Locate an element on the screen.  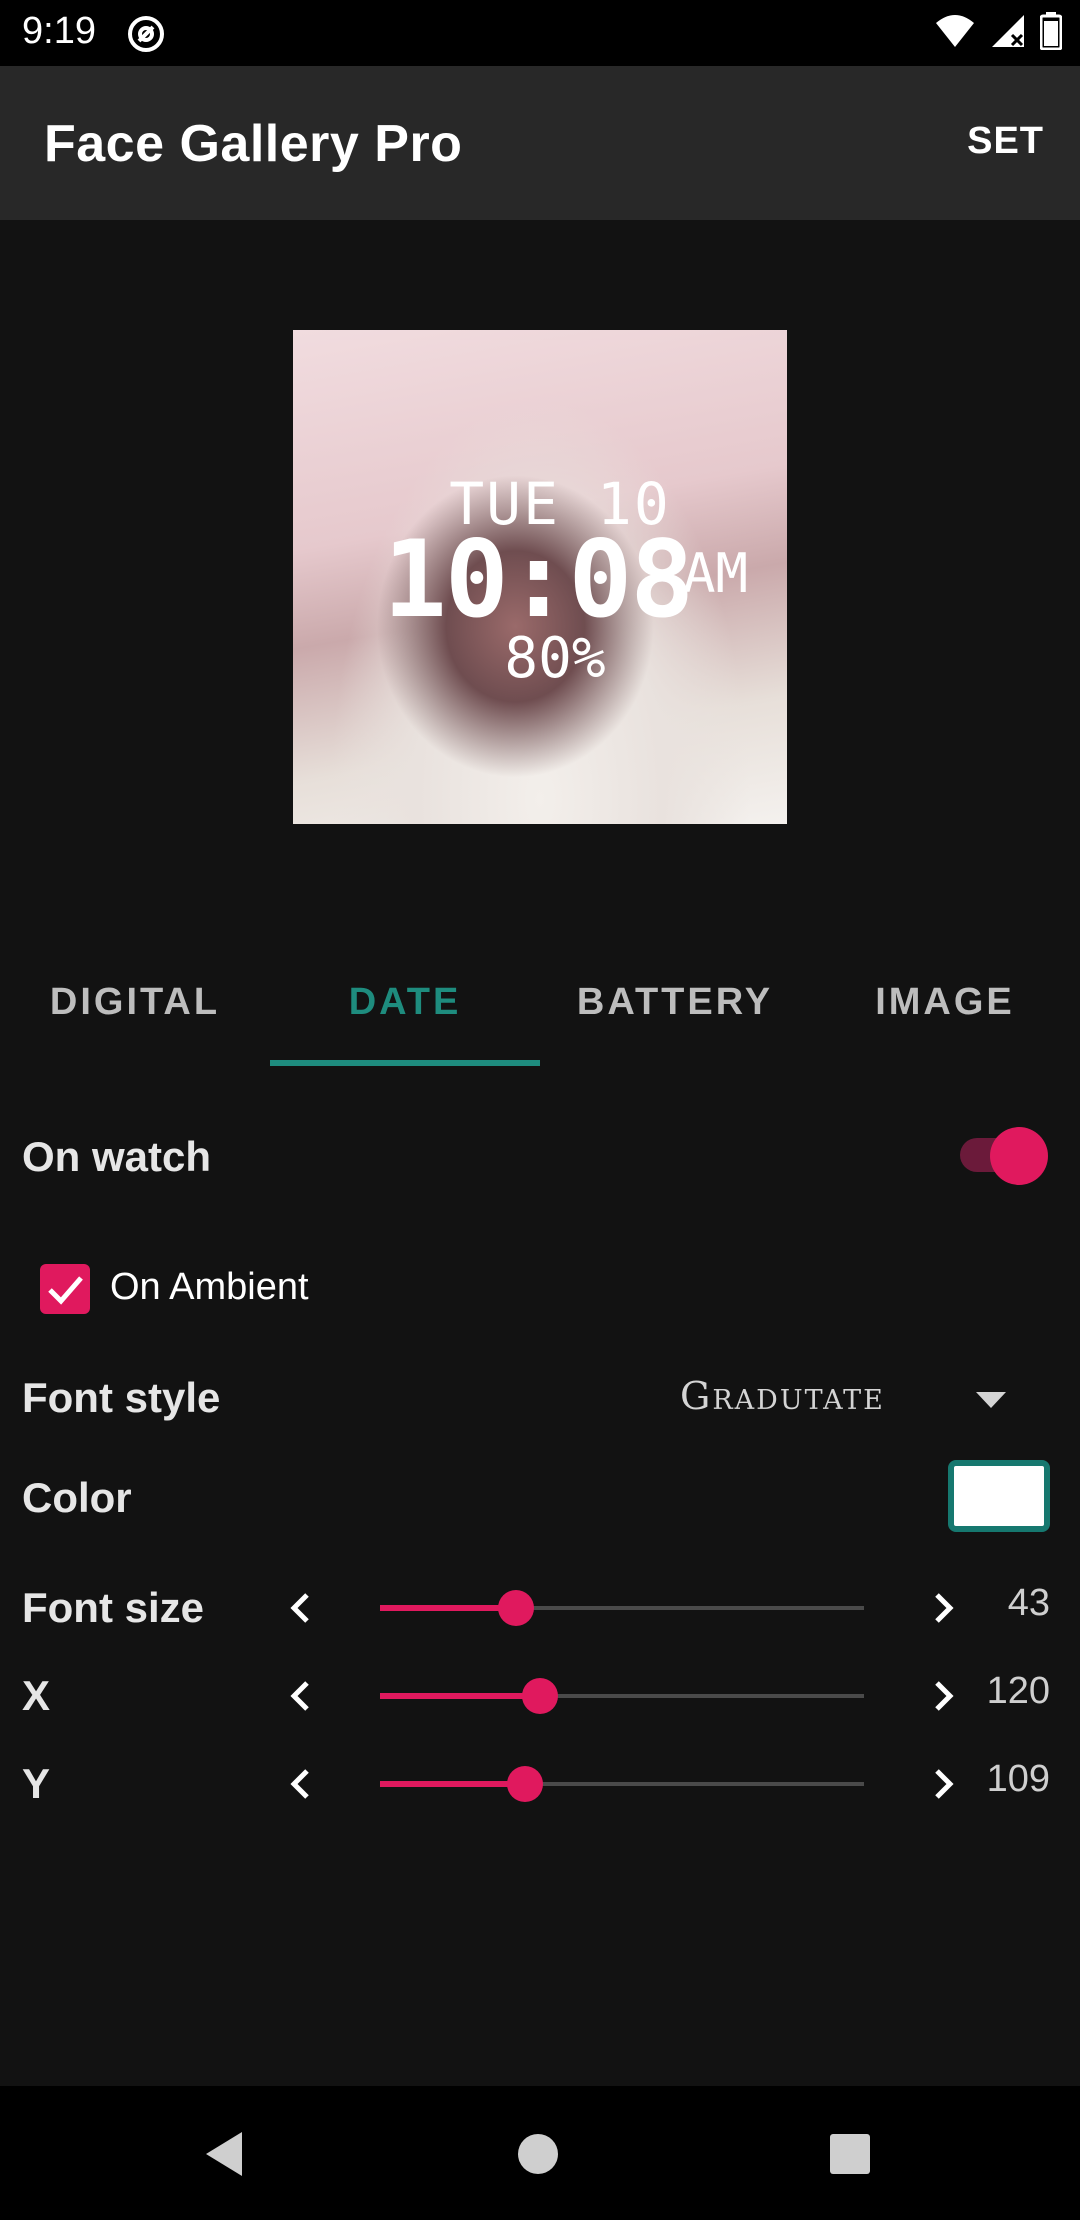
recents-icon is located at coordinates (850, 2154).